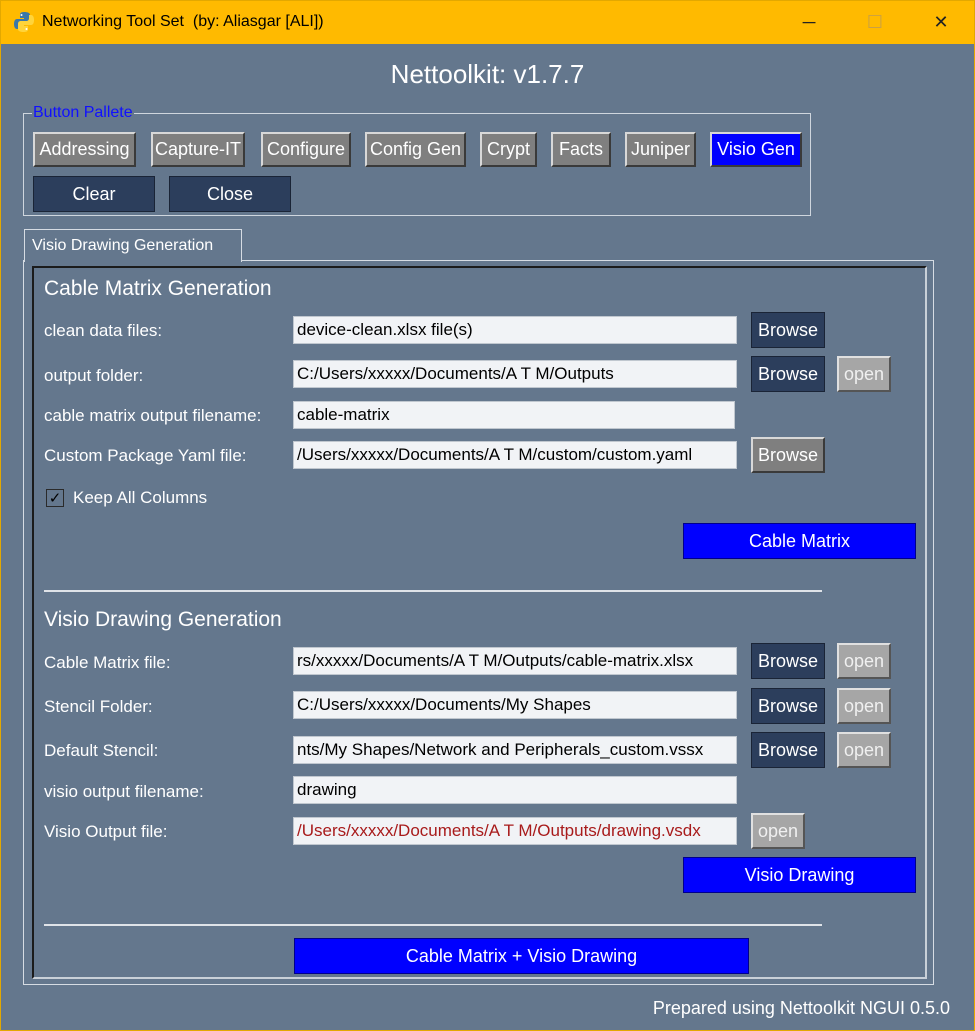  I want to click on output-folder-open-button: open, so click(864, 374).